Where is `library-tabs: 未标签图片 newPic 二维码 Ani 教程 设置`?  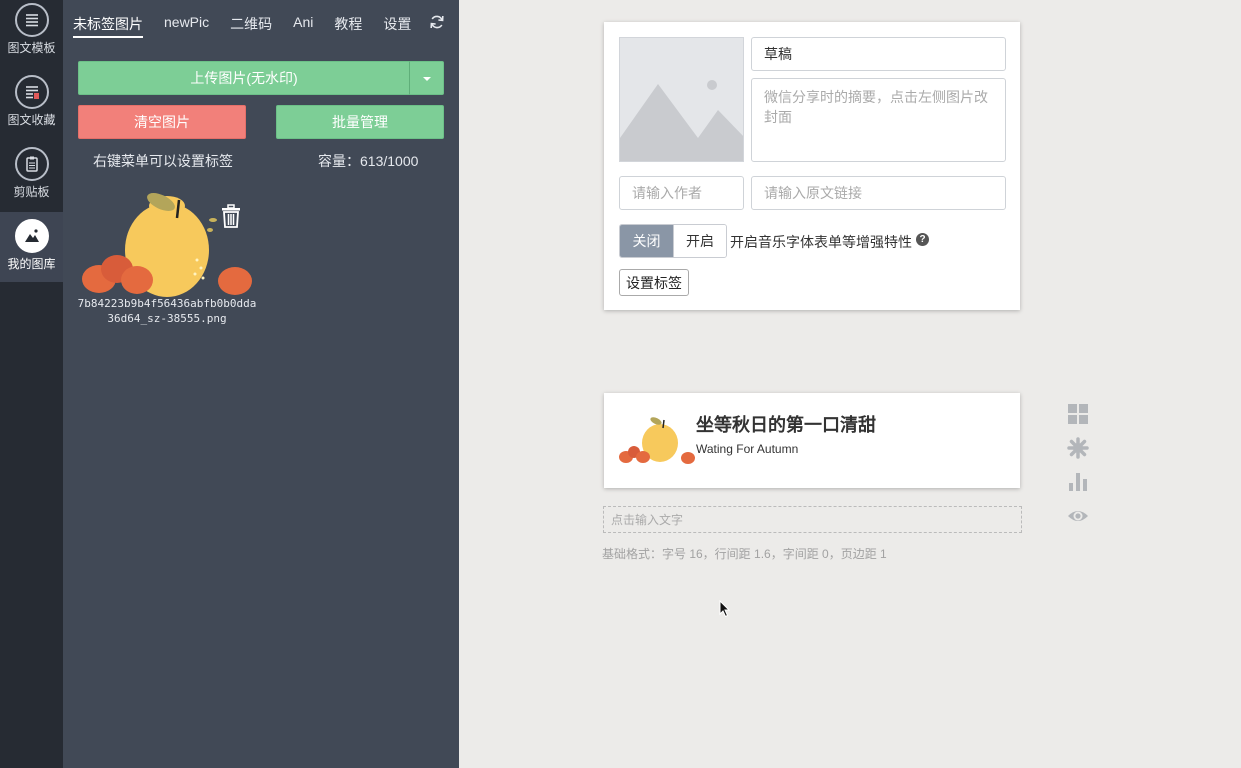 library-tabs: 未标签图片 newPic 二维码 Ani 教程 设置 is located at coordinates (252, 26).